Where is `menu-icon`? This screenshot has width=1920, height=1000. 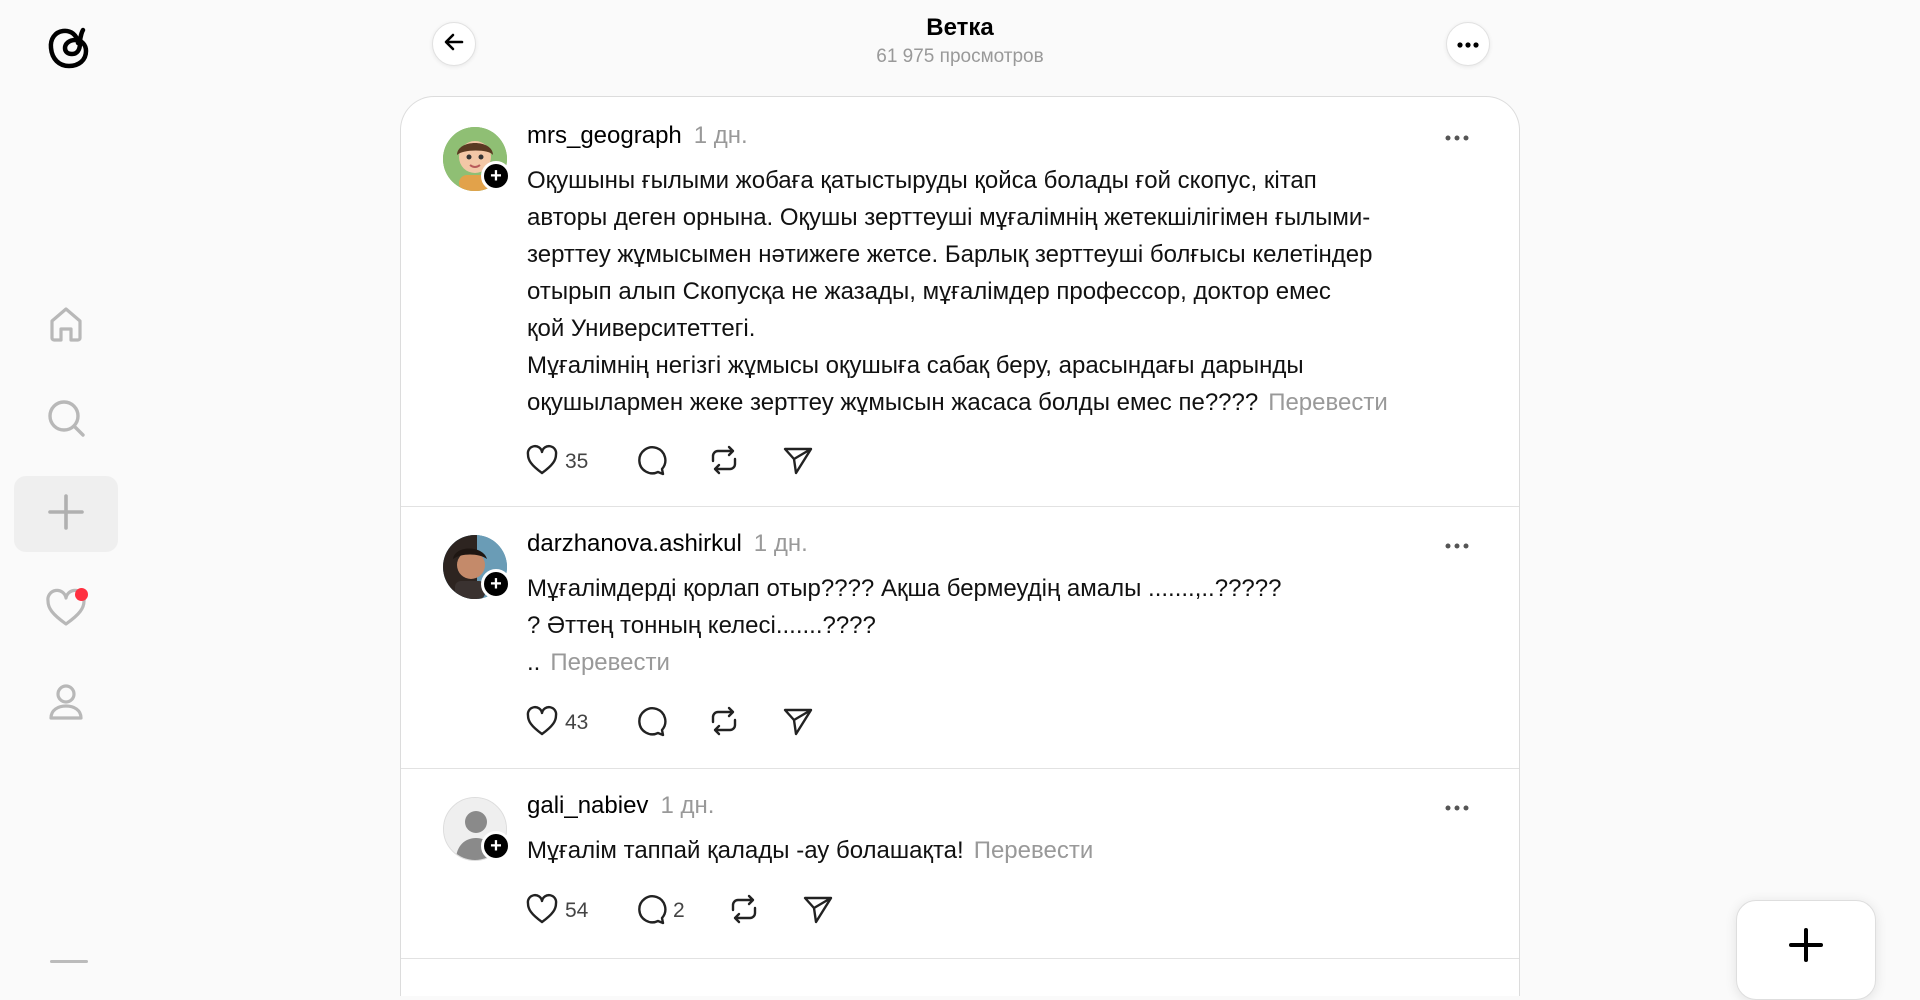
menu-icon is located at coordinates (69, 961).